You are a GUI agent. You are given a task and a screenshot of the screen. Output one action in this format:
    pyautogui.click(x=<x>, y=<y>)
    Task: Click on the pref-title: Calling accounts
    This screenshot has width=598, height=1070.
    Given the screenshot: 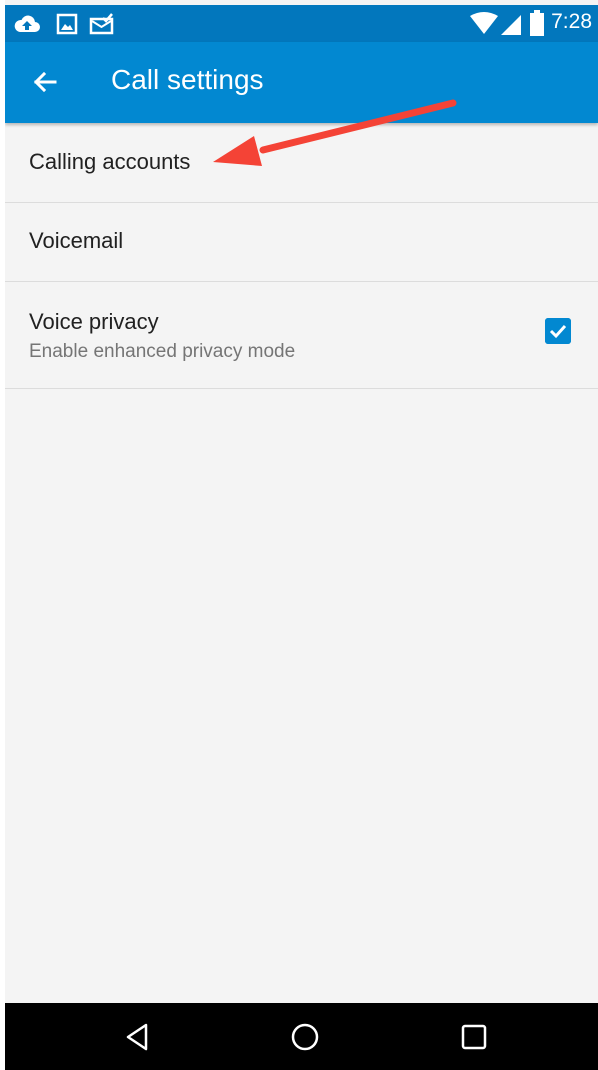 What is the action you would take?
    pyautogui.click(x=110, y=161)
    